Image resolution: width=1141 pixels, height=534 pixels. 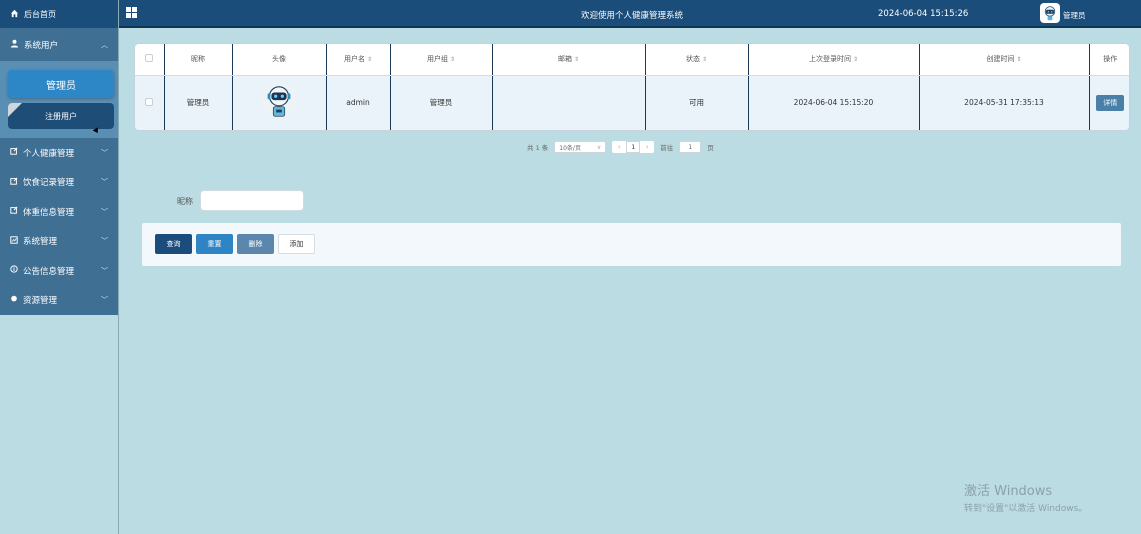 I want to click on page-title: 欢迎使用个人健康管理系统, so click(x=632, y=16).